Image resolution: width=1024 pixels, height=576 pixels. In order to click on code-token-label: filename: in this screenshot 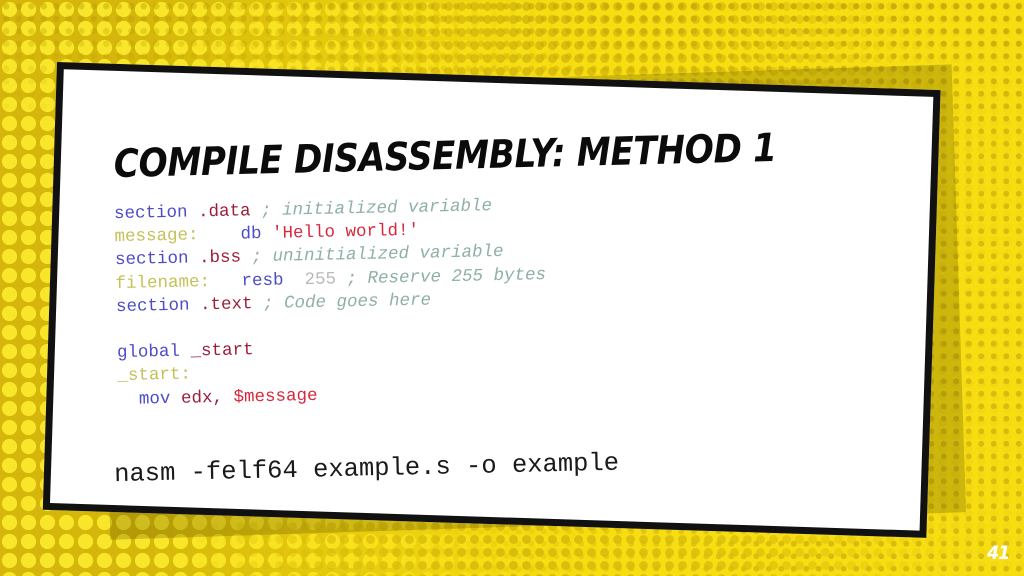, I will do `click(163, 282)`.